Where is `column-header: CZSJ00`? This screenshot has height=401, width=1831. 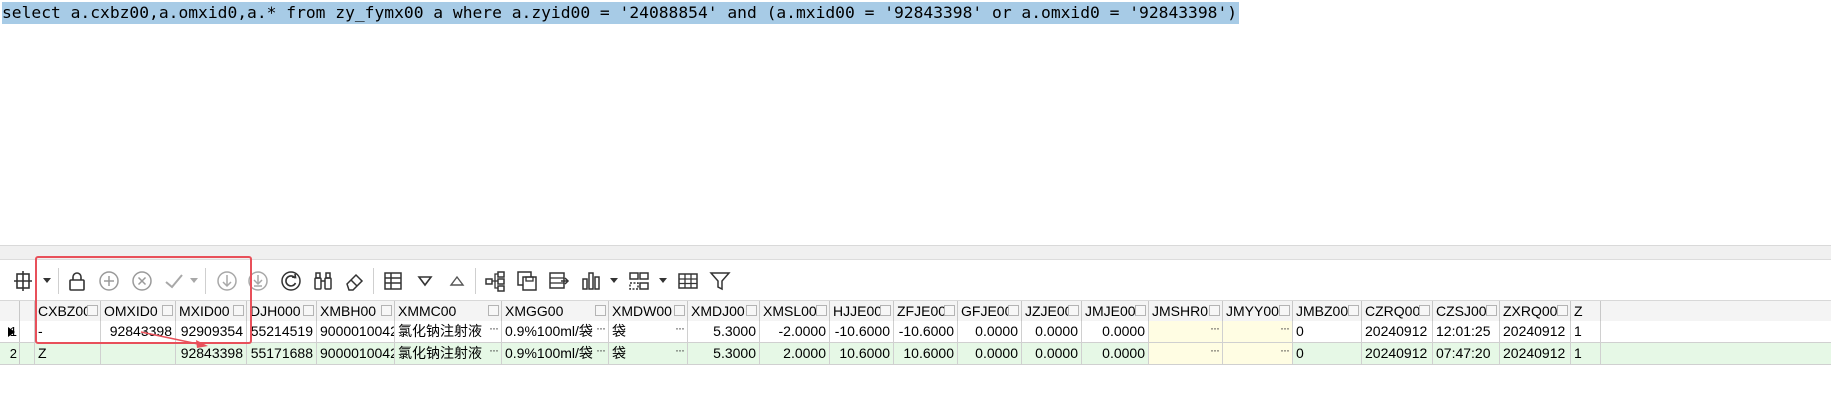 column-header: CZSJ00 is located at coordinates (1466, 311).